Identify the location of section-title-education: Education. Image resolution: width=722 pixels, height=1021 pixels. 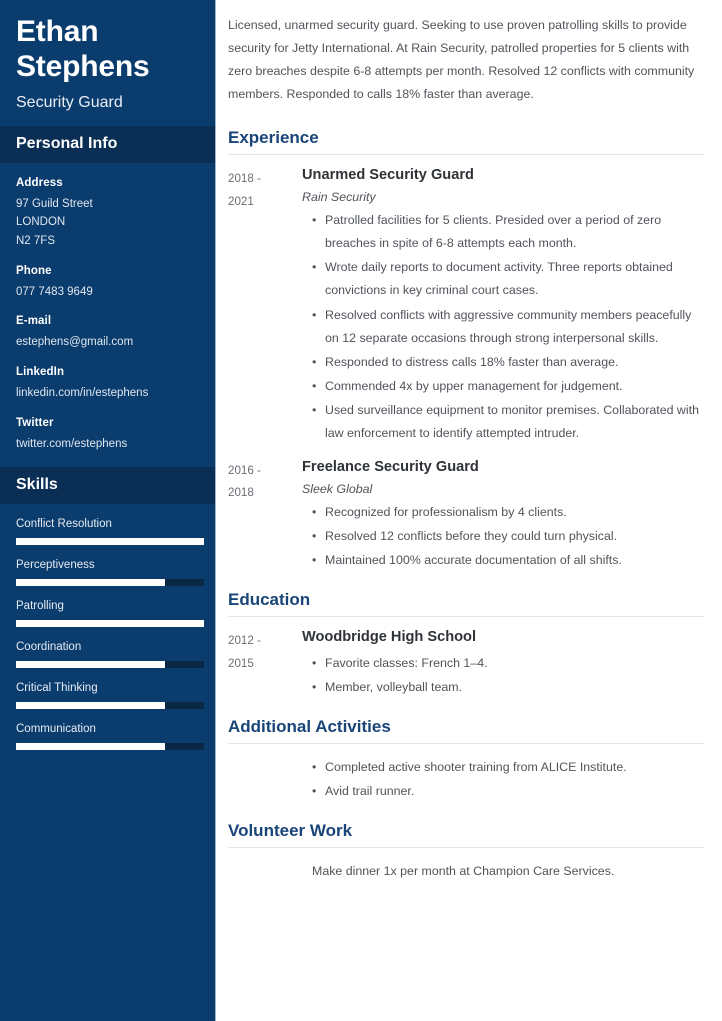
(269, 600).